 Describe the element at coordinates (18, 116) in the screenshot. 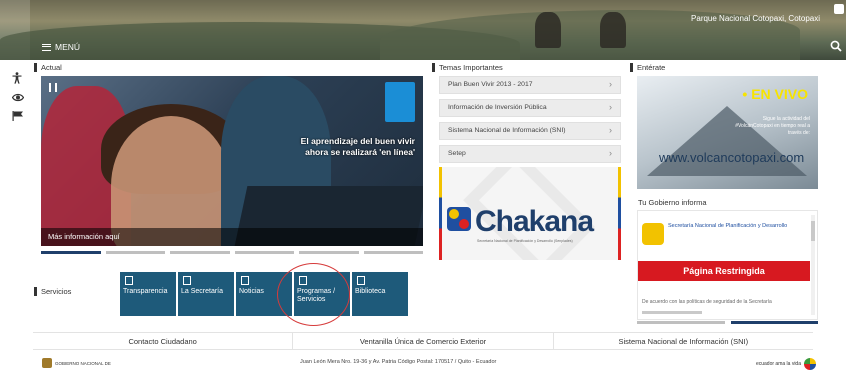

I see `flag-icon` at that location.